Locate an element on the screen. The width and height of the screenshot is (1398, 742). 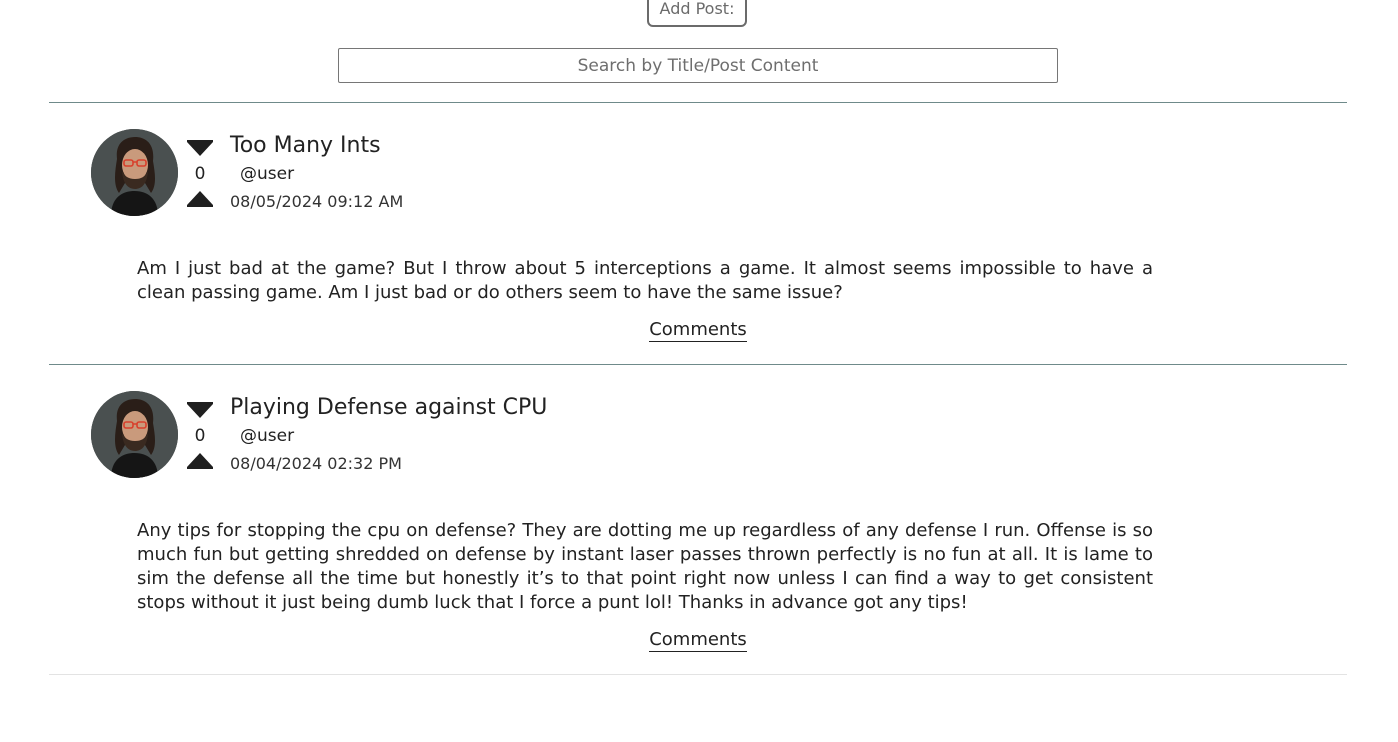
search-input is located at coordinates (698, 65).